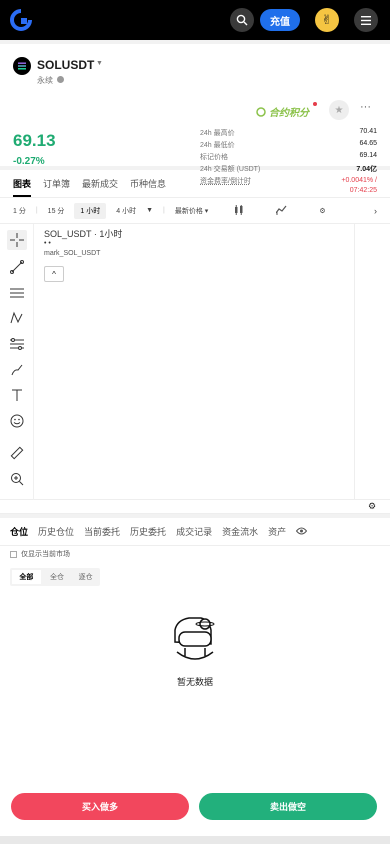 The width and height of the screenshot is (390, 844). Describe the element at coordinates (339, 110) in the screenshot. I see `favorite-star-icon: ★` at that location.